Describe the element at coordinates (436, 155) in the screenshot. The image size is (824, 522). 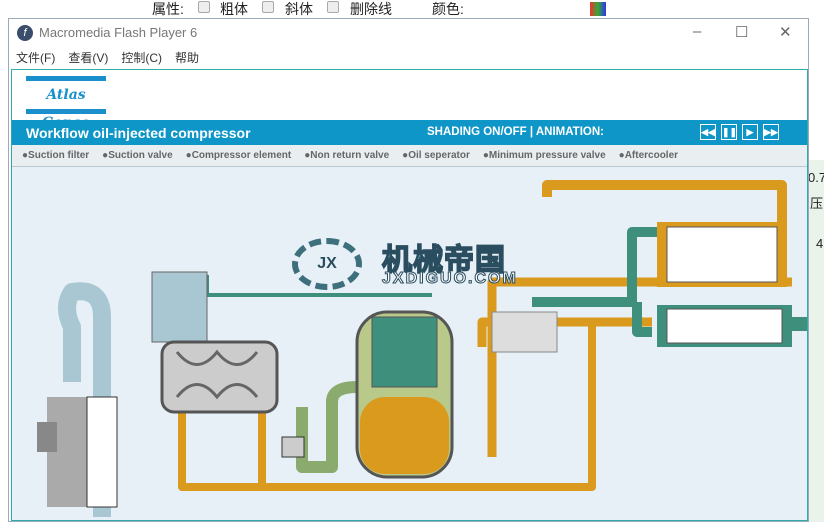
I see `part-oil-separator: ●Oil seperator` at that location.